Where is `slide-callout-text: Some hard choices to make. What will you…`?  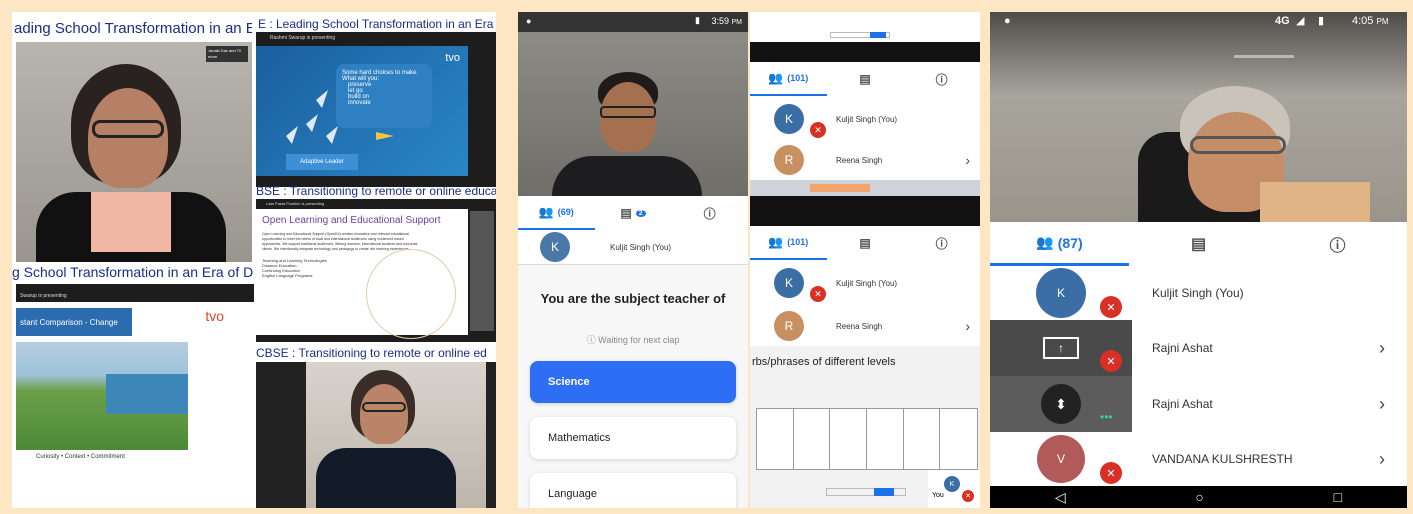
slide-callout-text: Some hard choices to make. What will you… is located at coordinates (380, 76).